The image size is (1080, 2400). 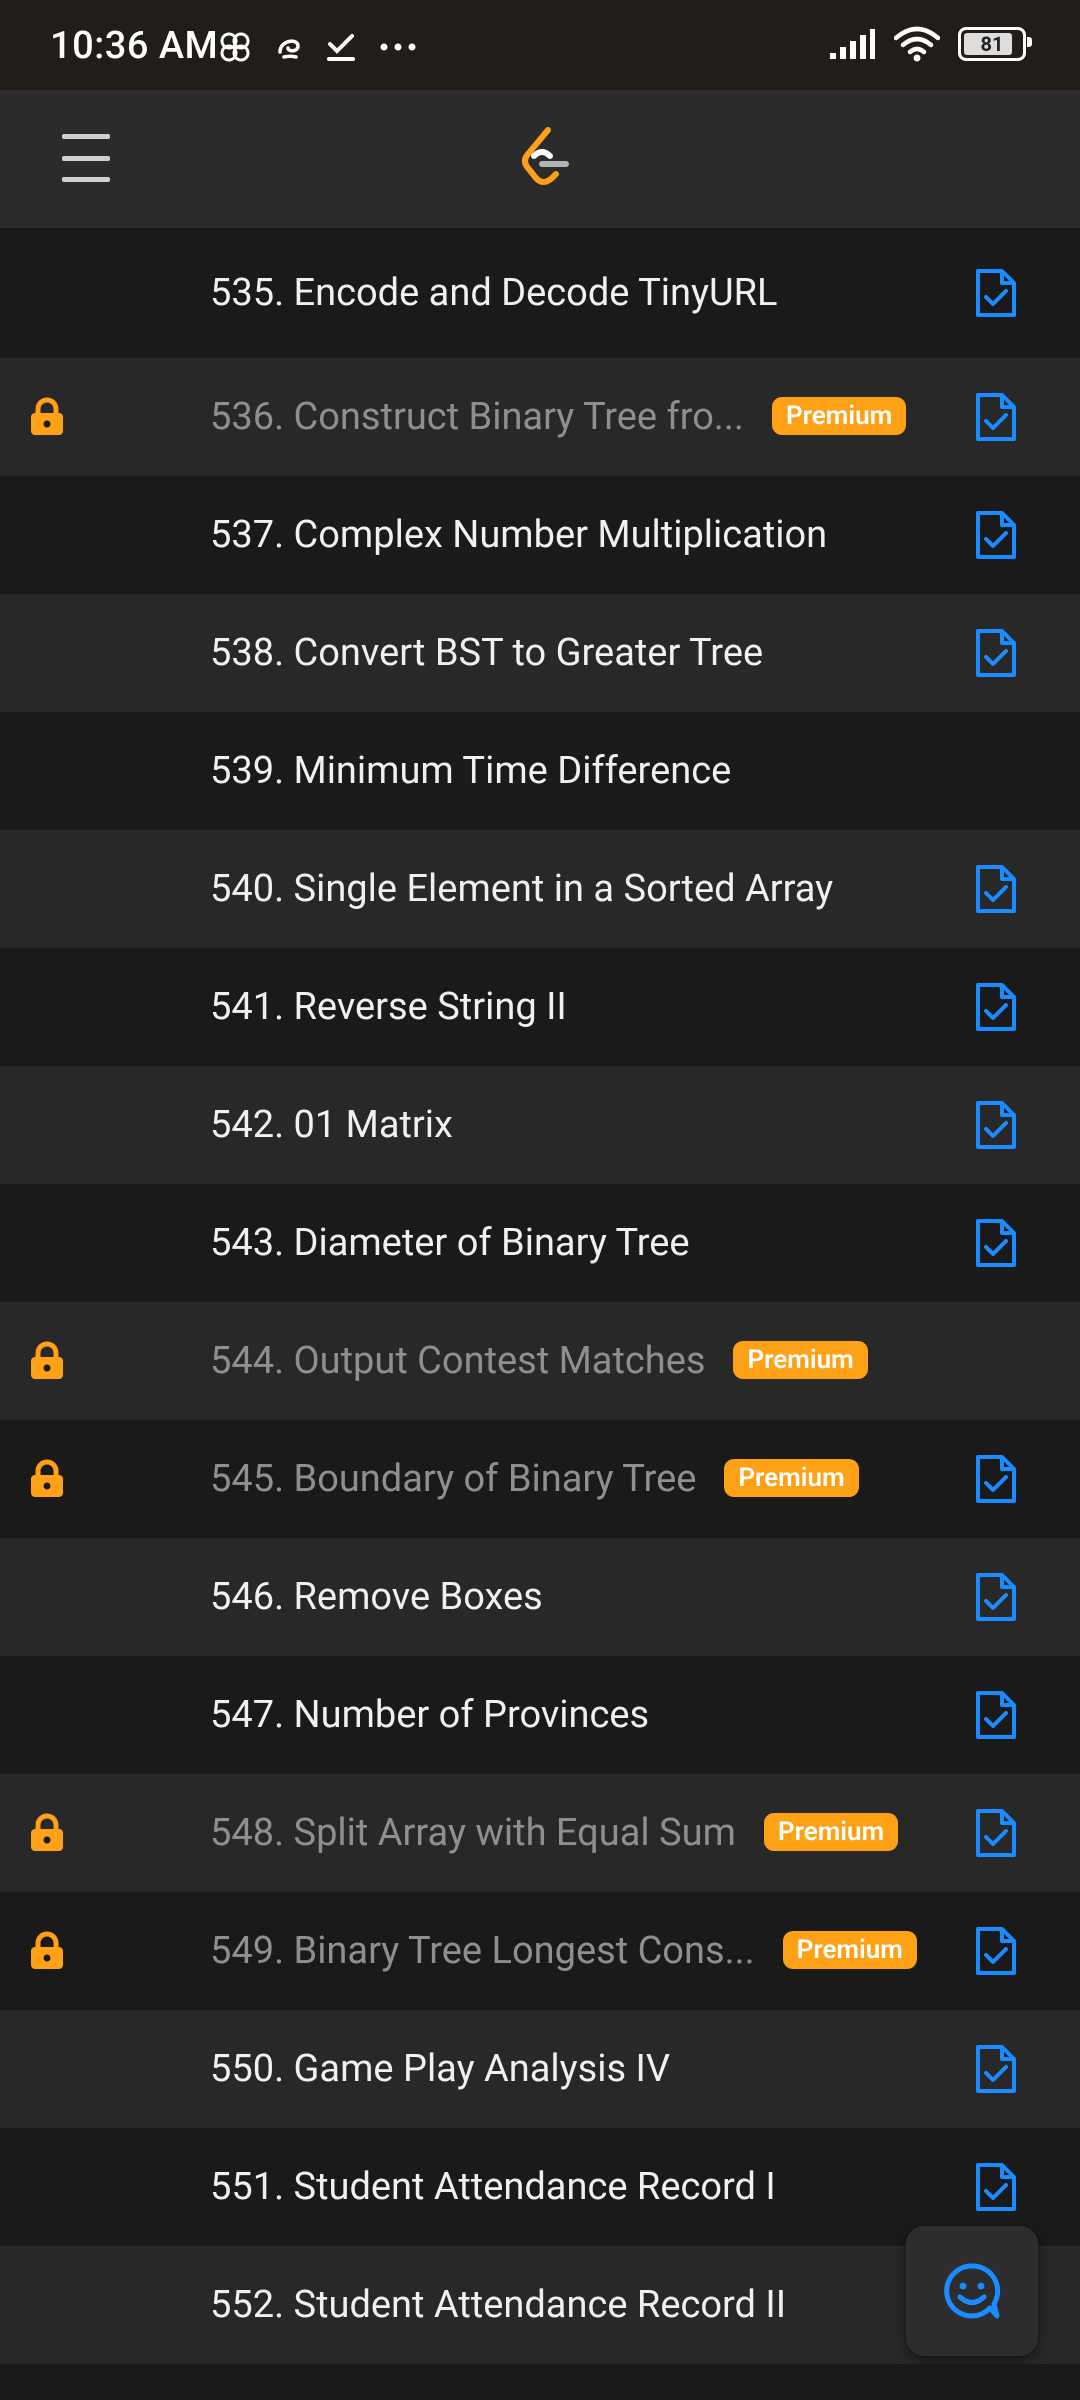 I want to click on status-system-icons: 81, so click(x=930, y=44).